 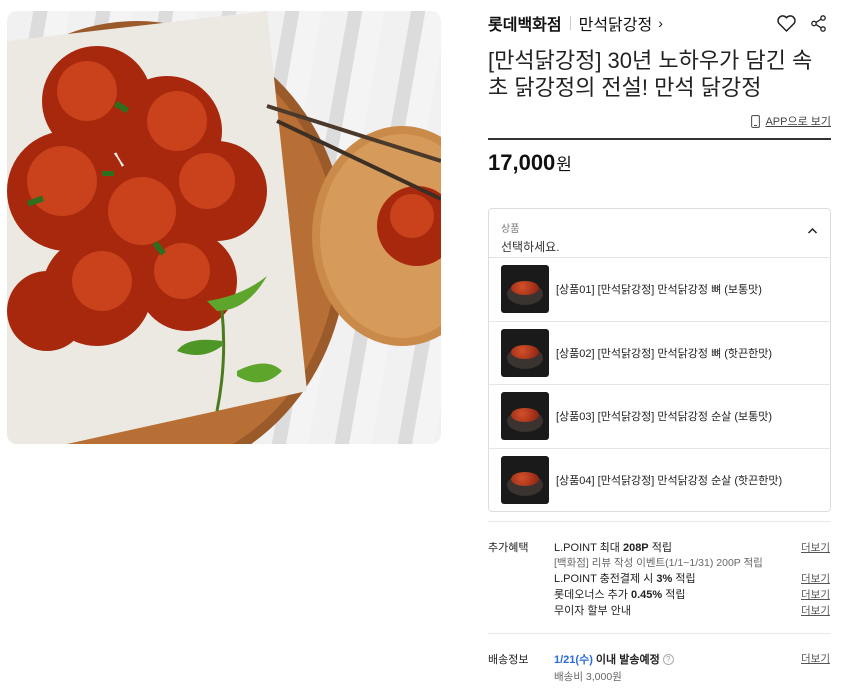 I want to click on option-item-04: [상품04] [만석닭강정] 만석닭강정 순살 (핫끈한맛), so click(x=659, y=481).